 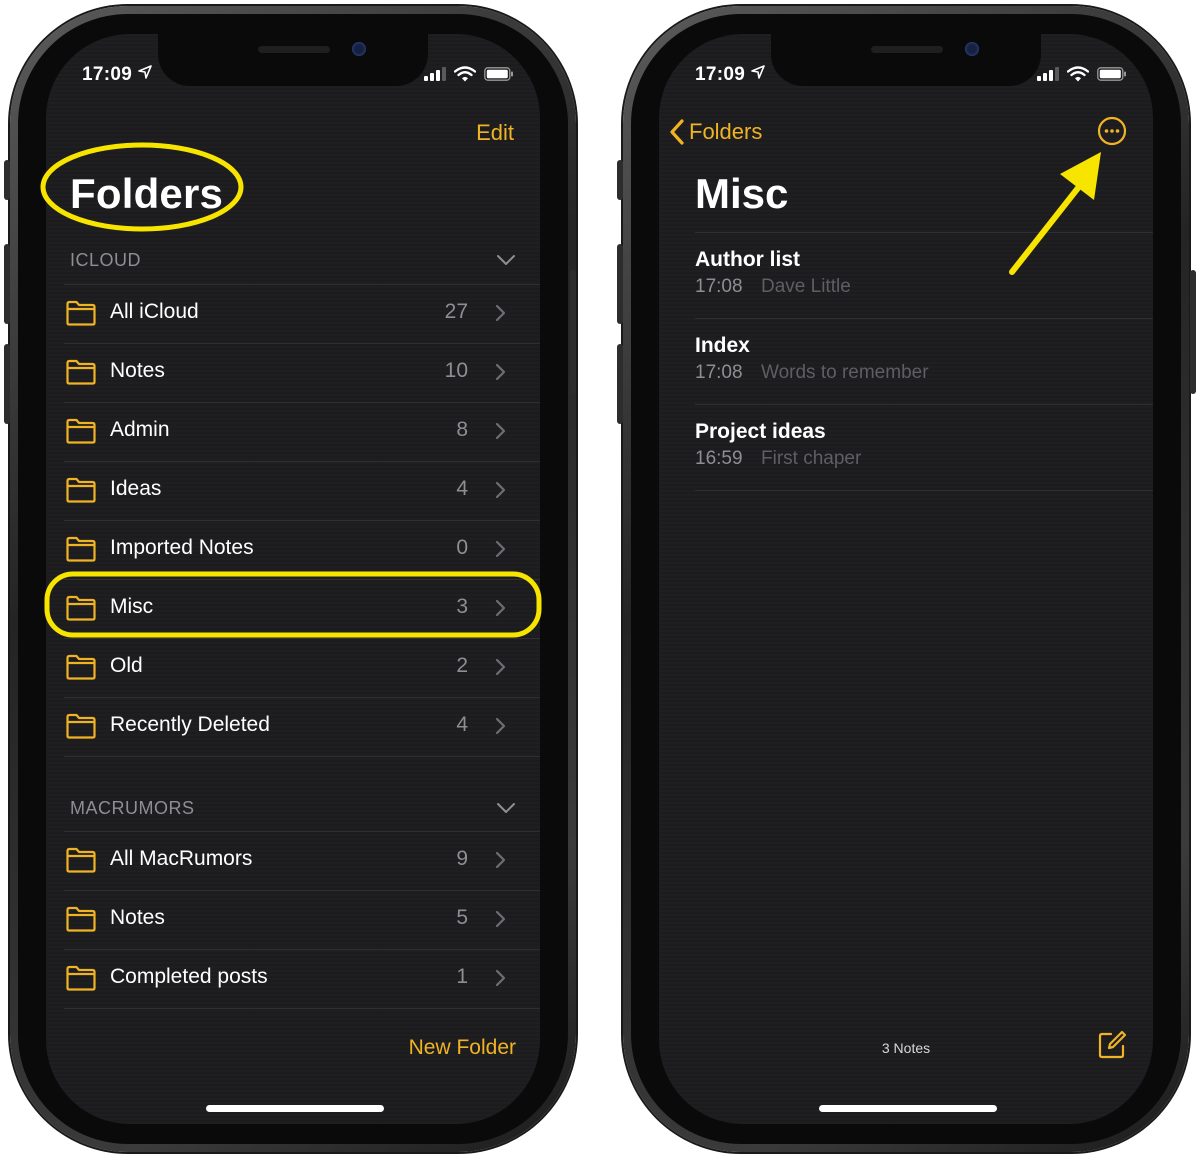 I want to click on edit-button: Edit, so click(x=495, y=133).